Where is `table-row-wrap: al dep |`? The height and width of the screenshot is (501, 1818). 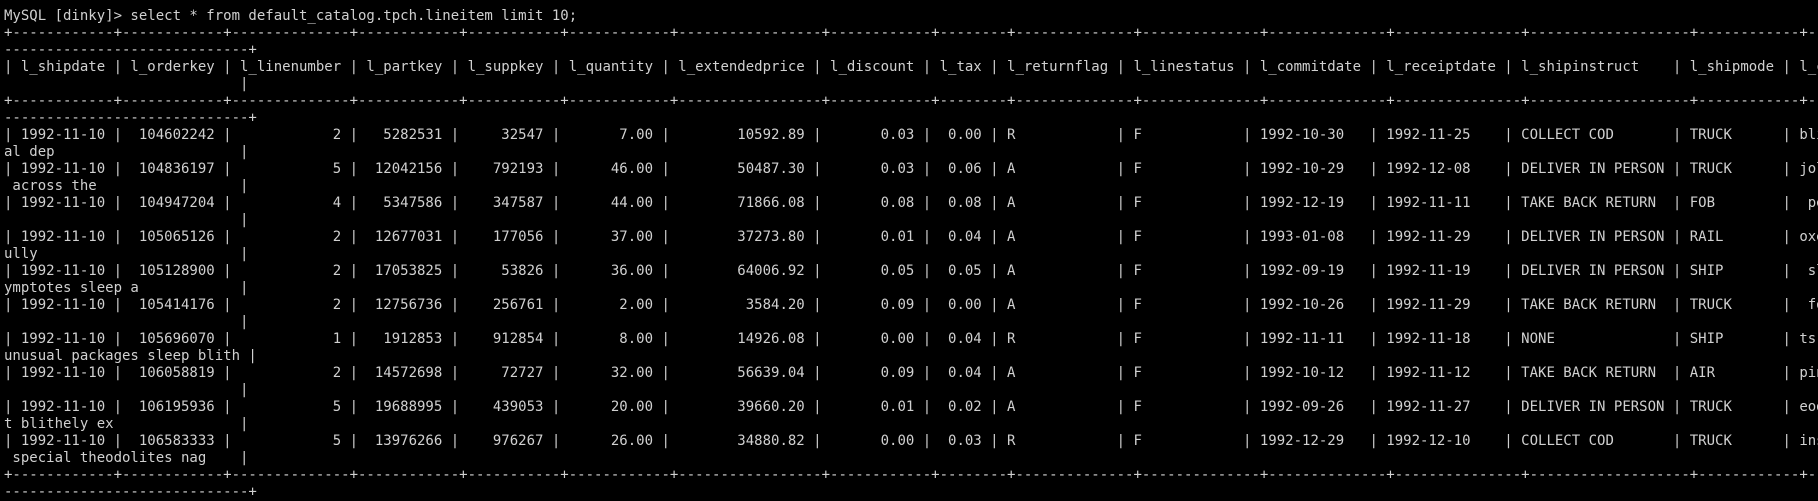
table-row-wrap: al dep | is located at coordinates (126, 152).